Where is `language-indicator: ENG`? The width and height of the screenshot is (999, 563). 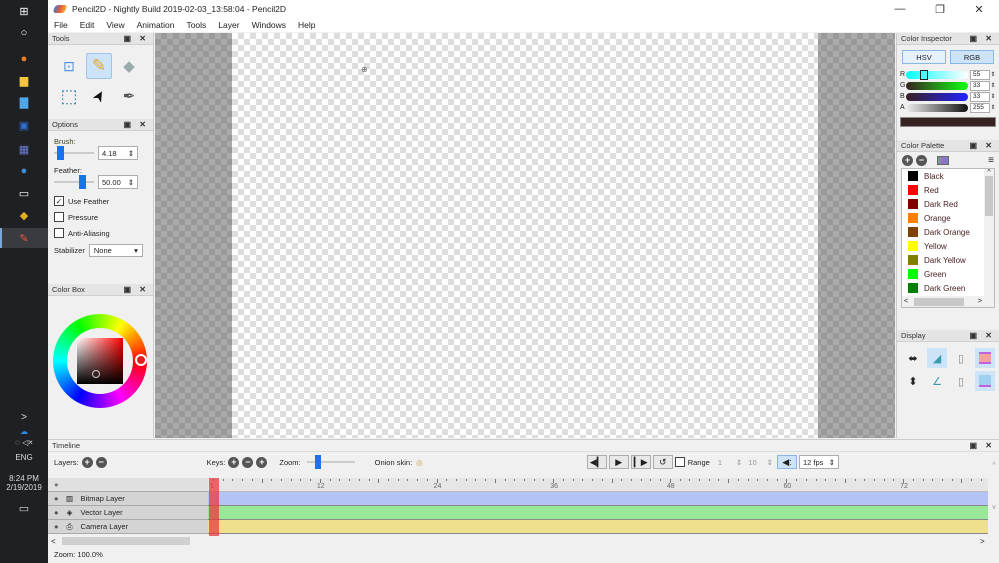
language-indicator: ENG is located at coordinates (24, 457).